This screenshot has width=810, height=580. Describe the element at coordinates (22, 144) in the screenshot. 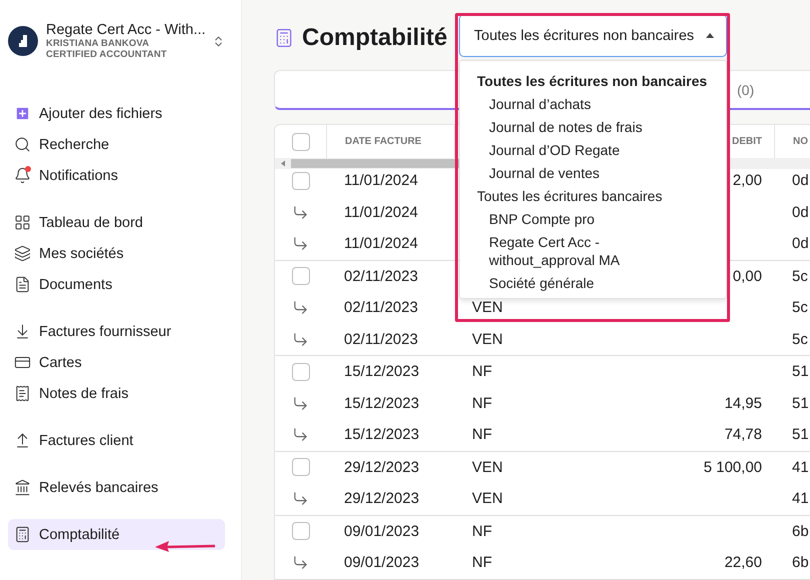

I see `search-icon` at that location.